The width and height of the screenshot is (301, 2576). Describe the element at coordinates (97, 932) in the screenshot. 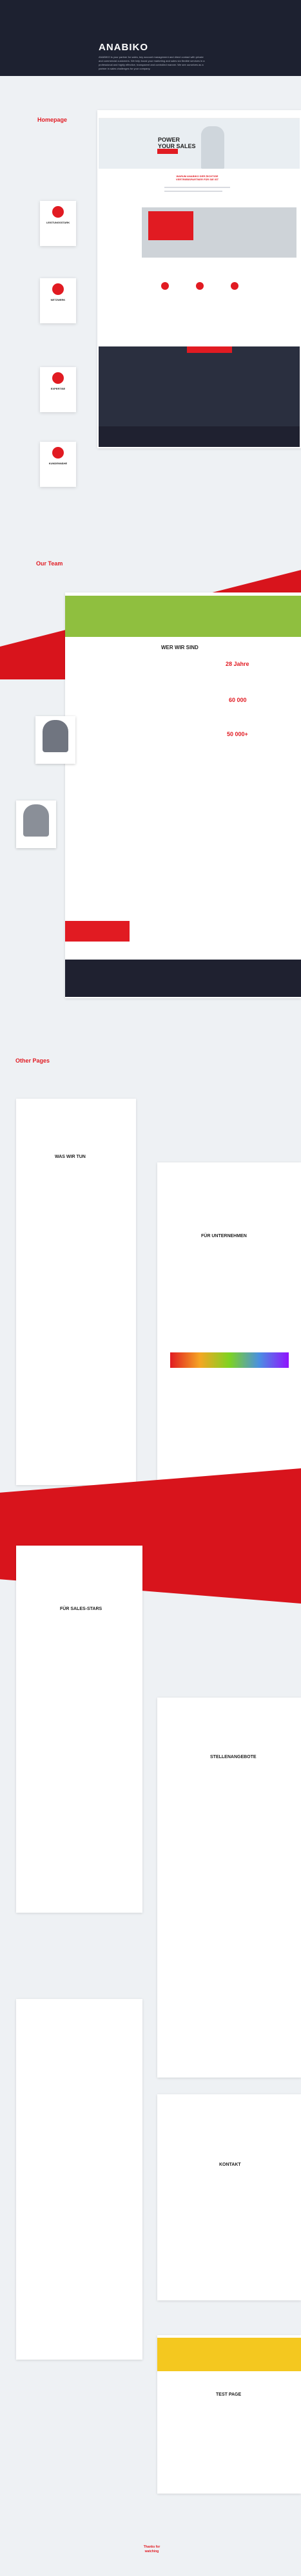

I see `team-cta-banner` at that location.